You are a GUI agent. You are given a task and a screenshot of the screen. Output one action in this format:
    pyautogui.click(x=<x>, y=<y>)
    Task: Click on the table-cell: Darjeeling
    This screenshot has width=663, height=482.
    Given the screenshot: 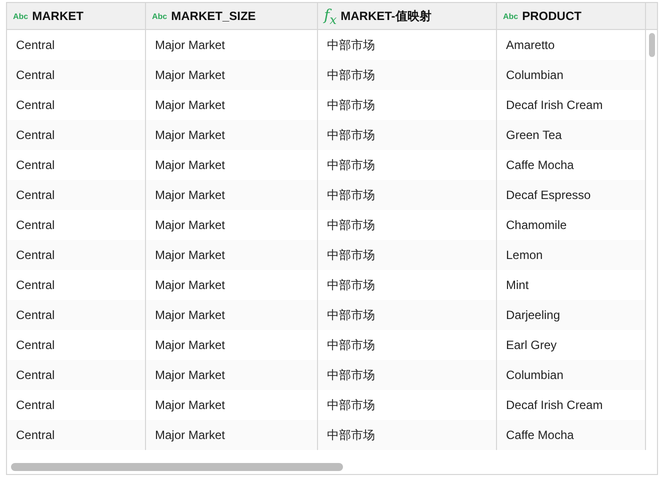 What is the action you would take?
    pyautogui.click(x=533, y=315)
    